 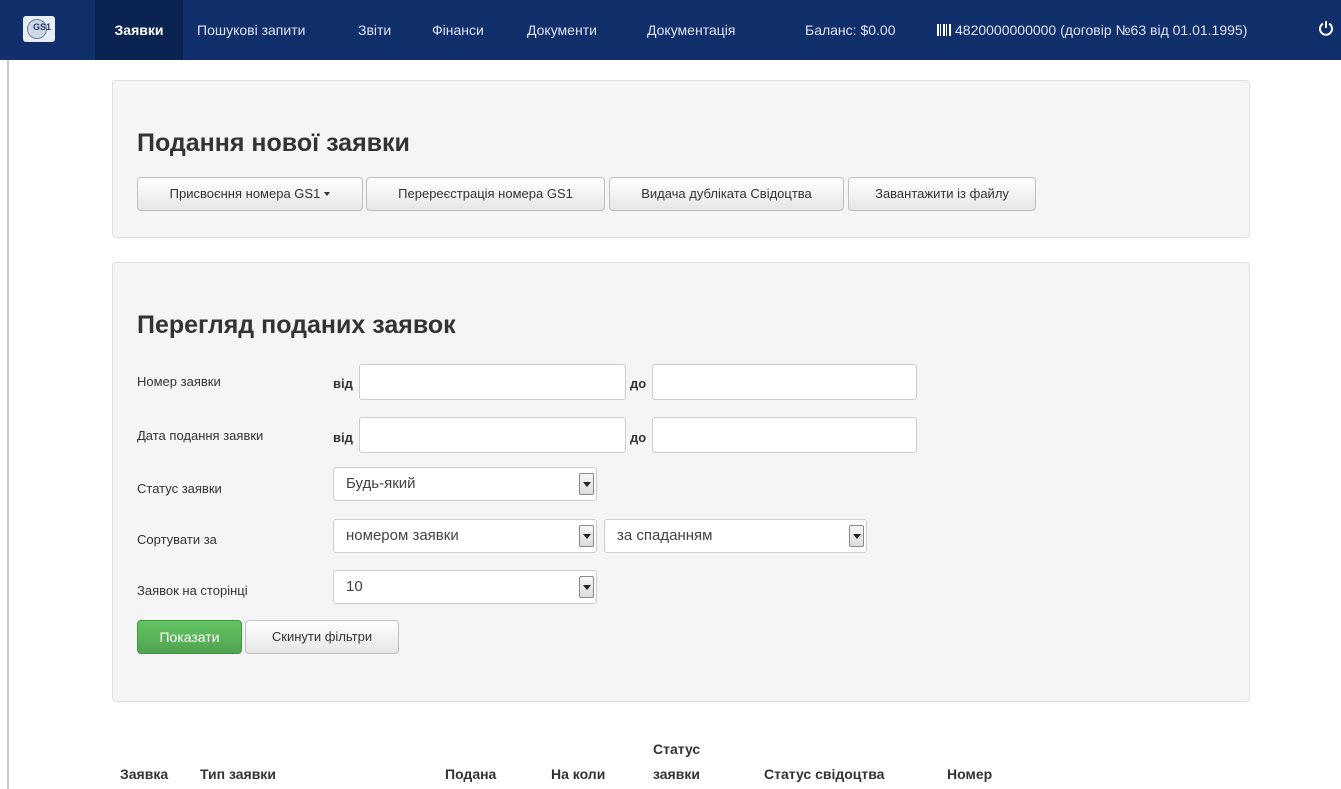 What do you see at coordinates (578, 774) in the screenshot?
I see `column-header-when: На коли` at bounding box center [578, 774].